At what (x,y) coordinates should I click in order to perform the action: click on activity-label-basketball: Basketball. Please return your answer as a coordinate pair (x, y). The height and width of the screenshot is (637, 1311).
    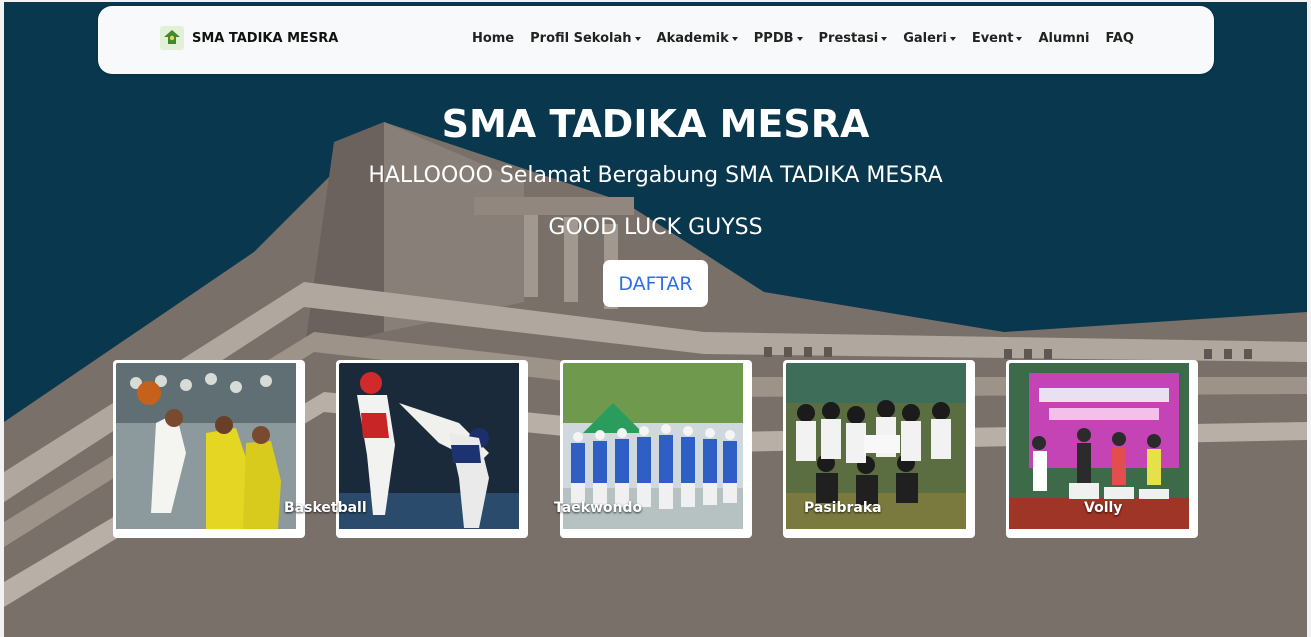
    Looking at the image, I should click on (325, 508).